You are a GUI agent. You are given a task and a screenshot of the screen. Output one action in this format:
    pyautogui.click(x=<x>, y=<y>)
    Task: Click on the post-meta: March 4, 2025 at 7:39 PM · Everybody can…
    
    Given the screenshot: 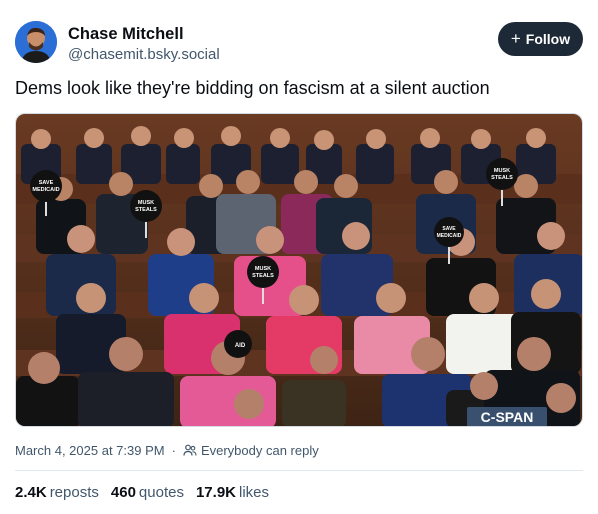 What is the action you would take?
    pyautogui.click(x=167, y=450)
    